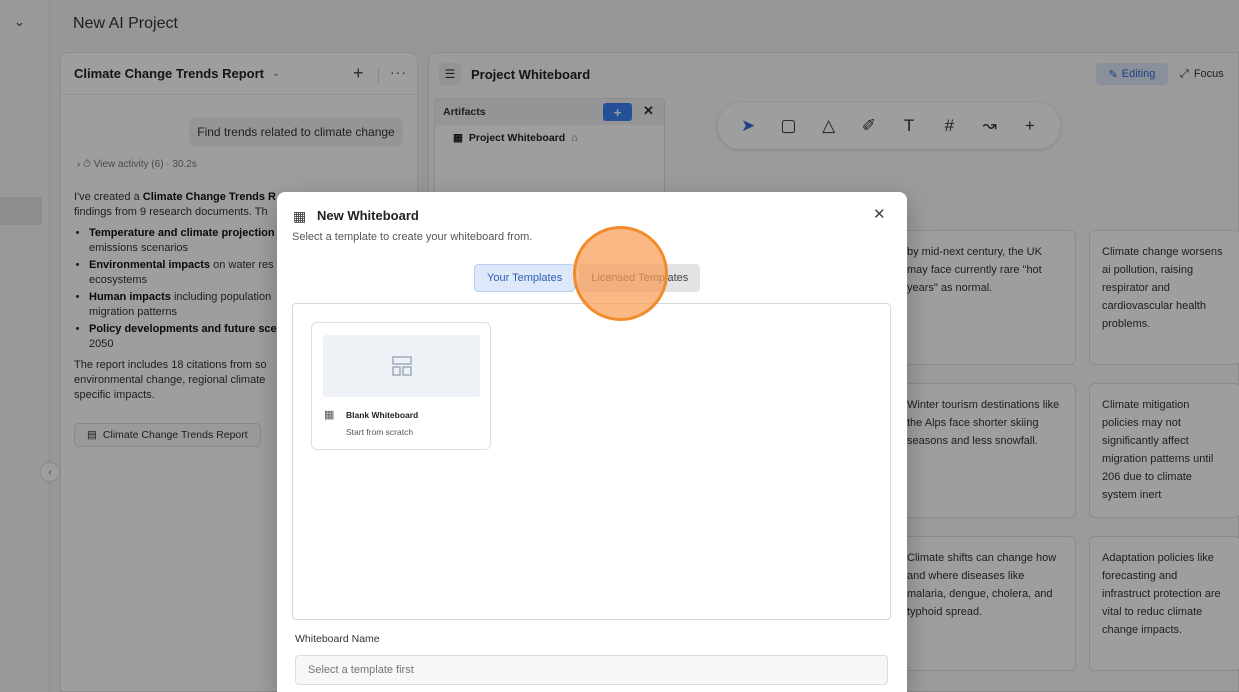 The image size is (1239, 692). What do you see at coordinates (591, 670) in the screenshot?
I see `whiteboard-name-input` at bounding box center [591, 670].